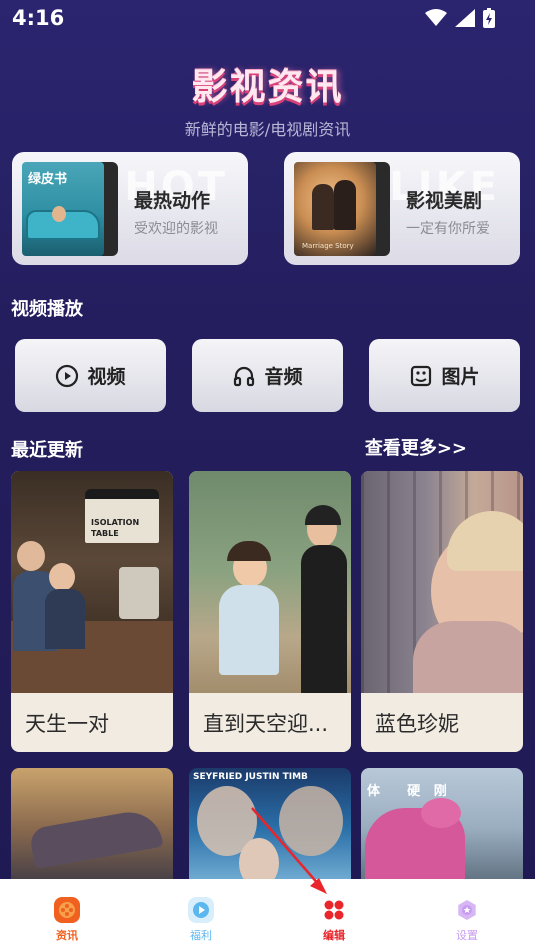 The height and width of the screenshot is (951, 535). I want to click on battery-icon, so click(489, 18).